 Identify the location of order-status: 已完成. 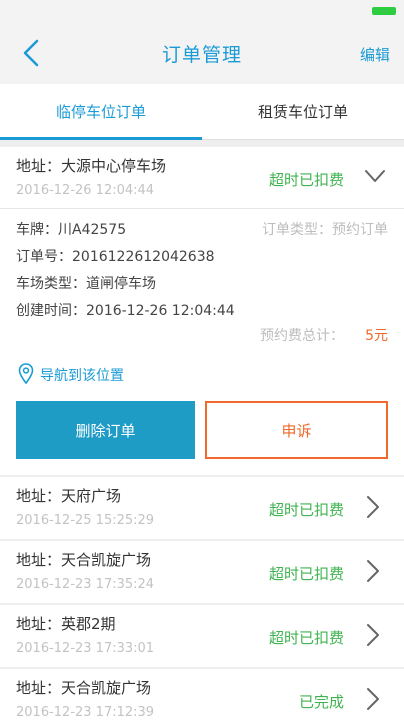
(321, 702).